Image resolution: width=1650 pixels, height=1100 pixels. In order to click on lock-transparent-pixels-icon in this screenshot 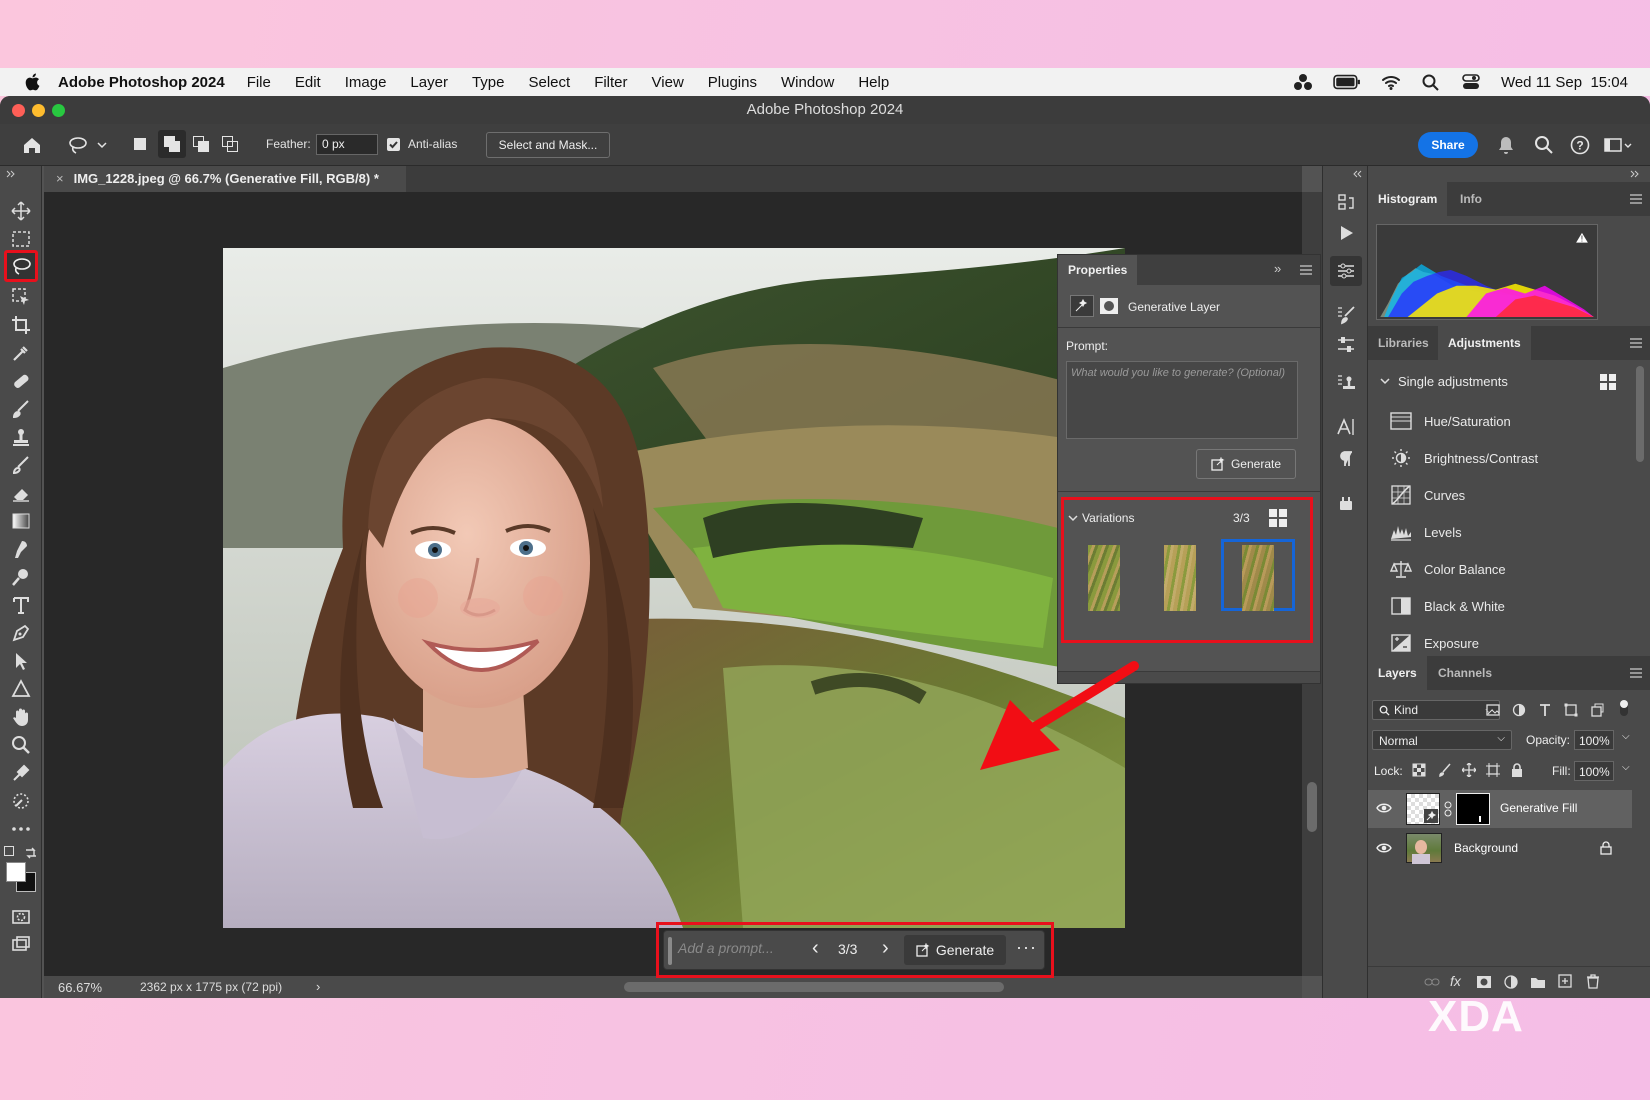, I will do `click(1419, 770)`.